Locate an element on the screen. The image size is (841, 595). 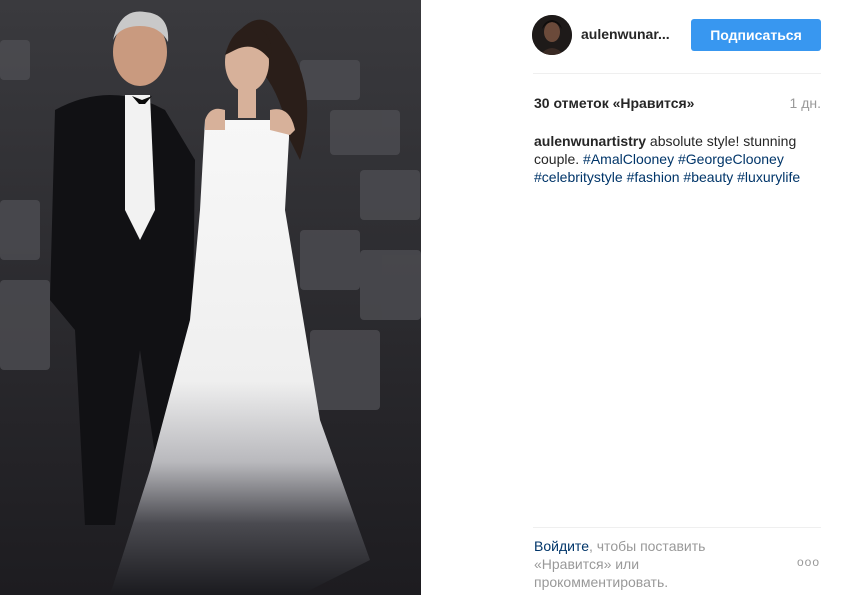
avatar-image is located at coordinates (552, 35).